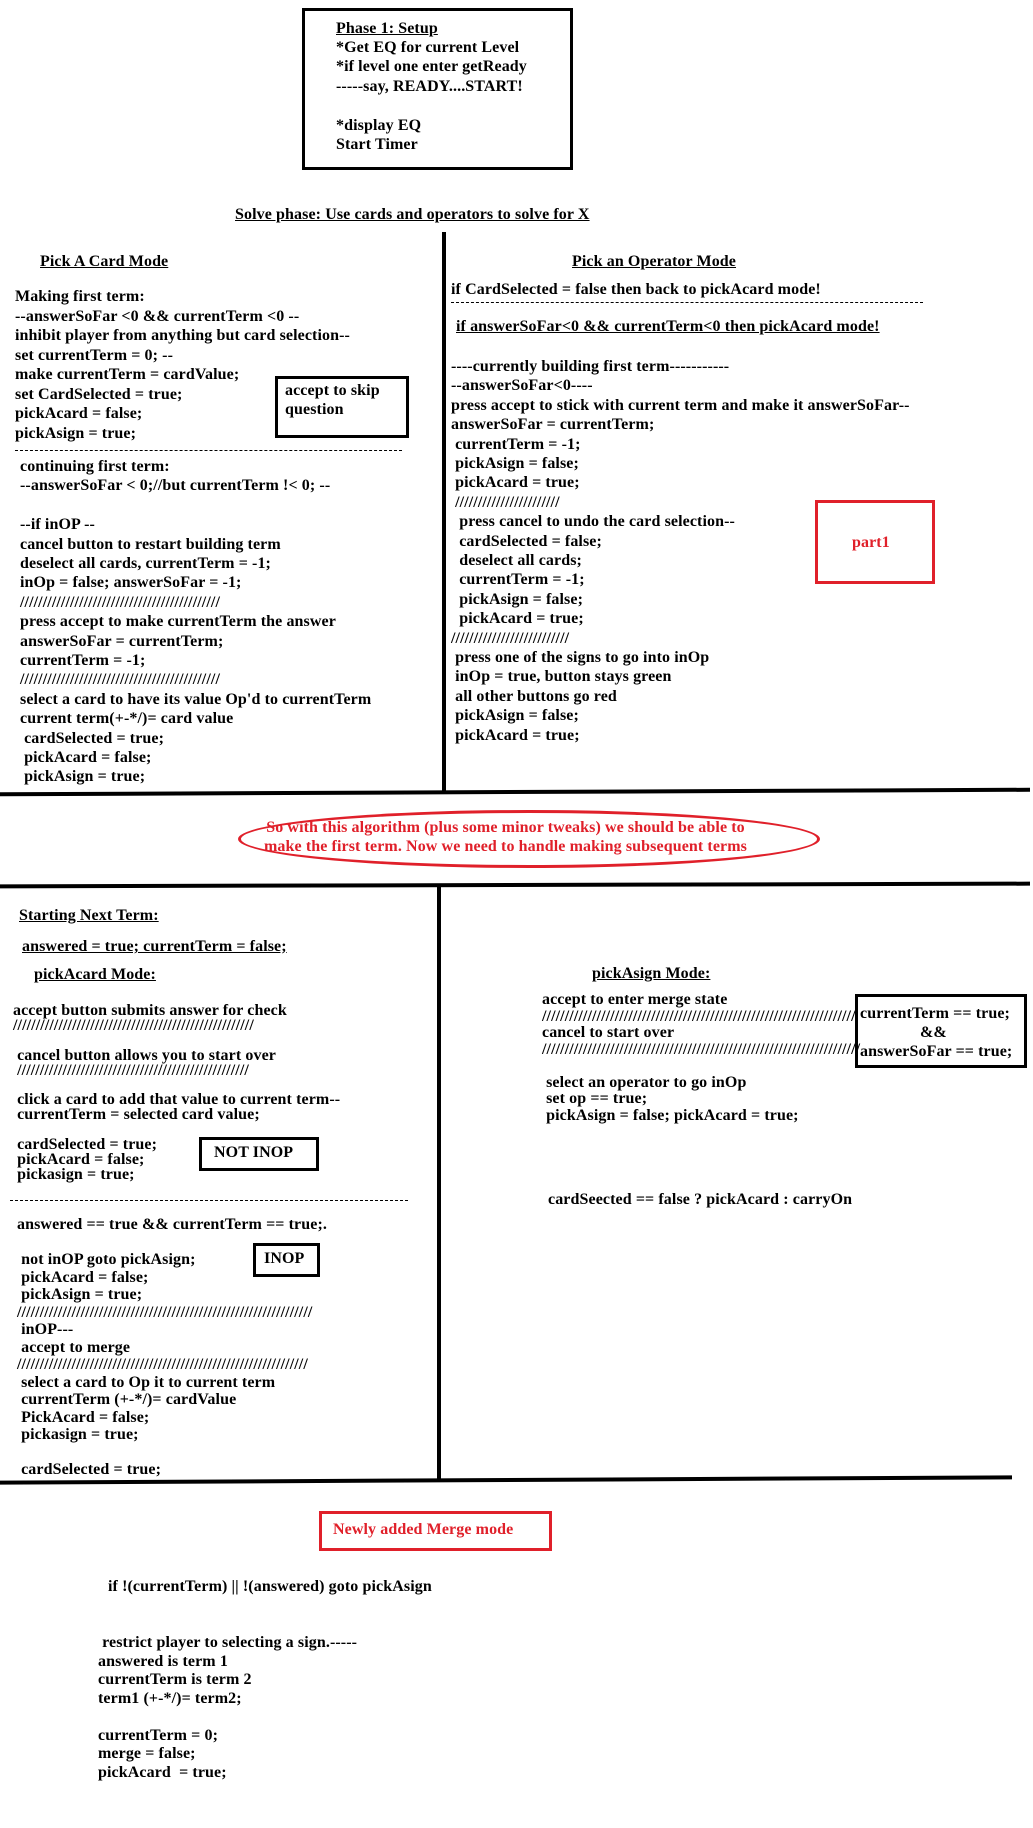 The width and height of the screenshot is (1033, 1828). What do you see at coordinates (154, 946) in the screenshot?
I see `next-term-line: answered = true; currentTerm = false;` at bounding box center [154, 946].